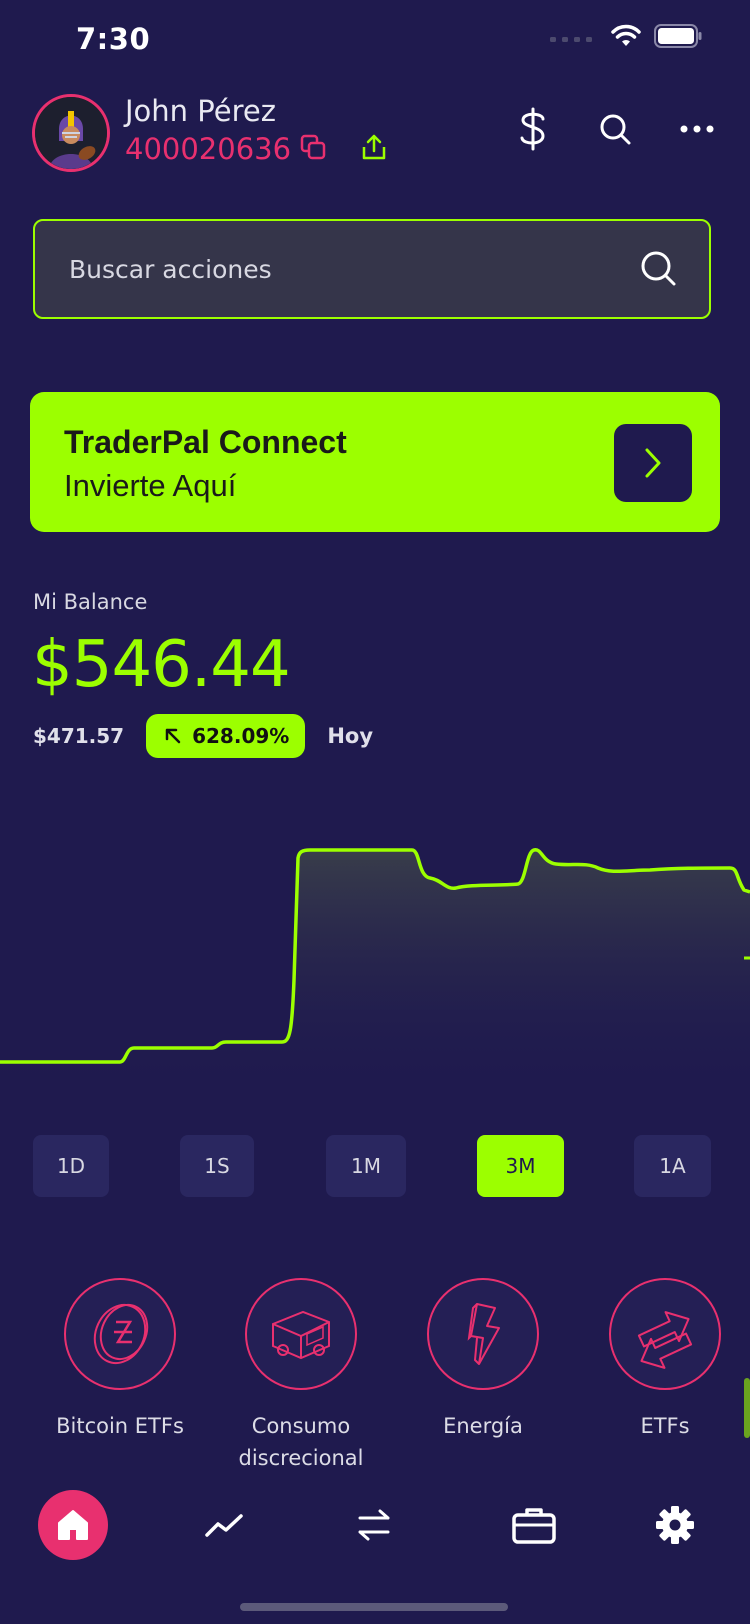 This screenshot has width=750, height=1624. I want to click on category-list-scroll-indicator, so click(747, 1408).